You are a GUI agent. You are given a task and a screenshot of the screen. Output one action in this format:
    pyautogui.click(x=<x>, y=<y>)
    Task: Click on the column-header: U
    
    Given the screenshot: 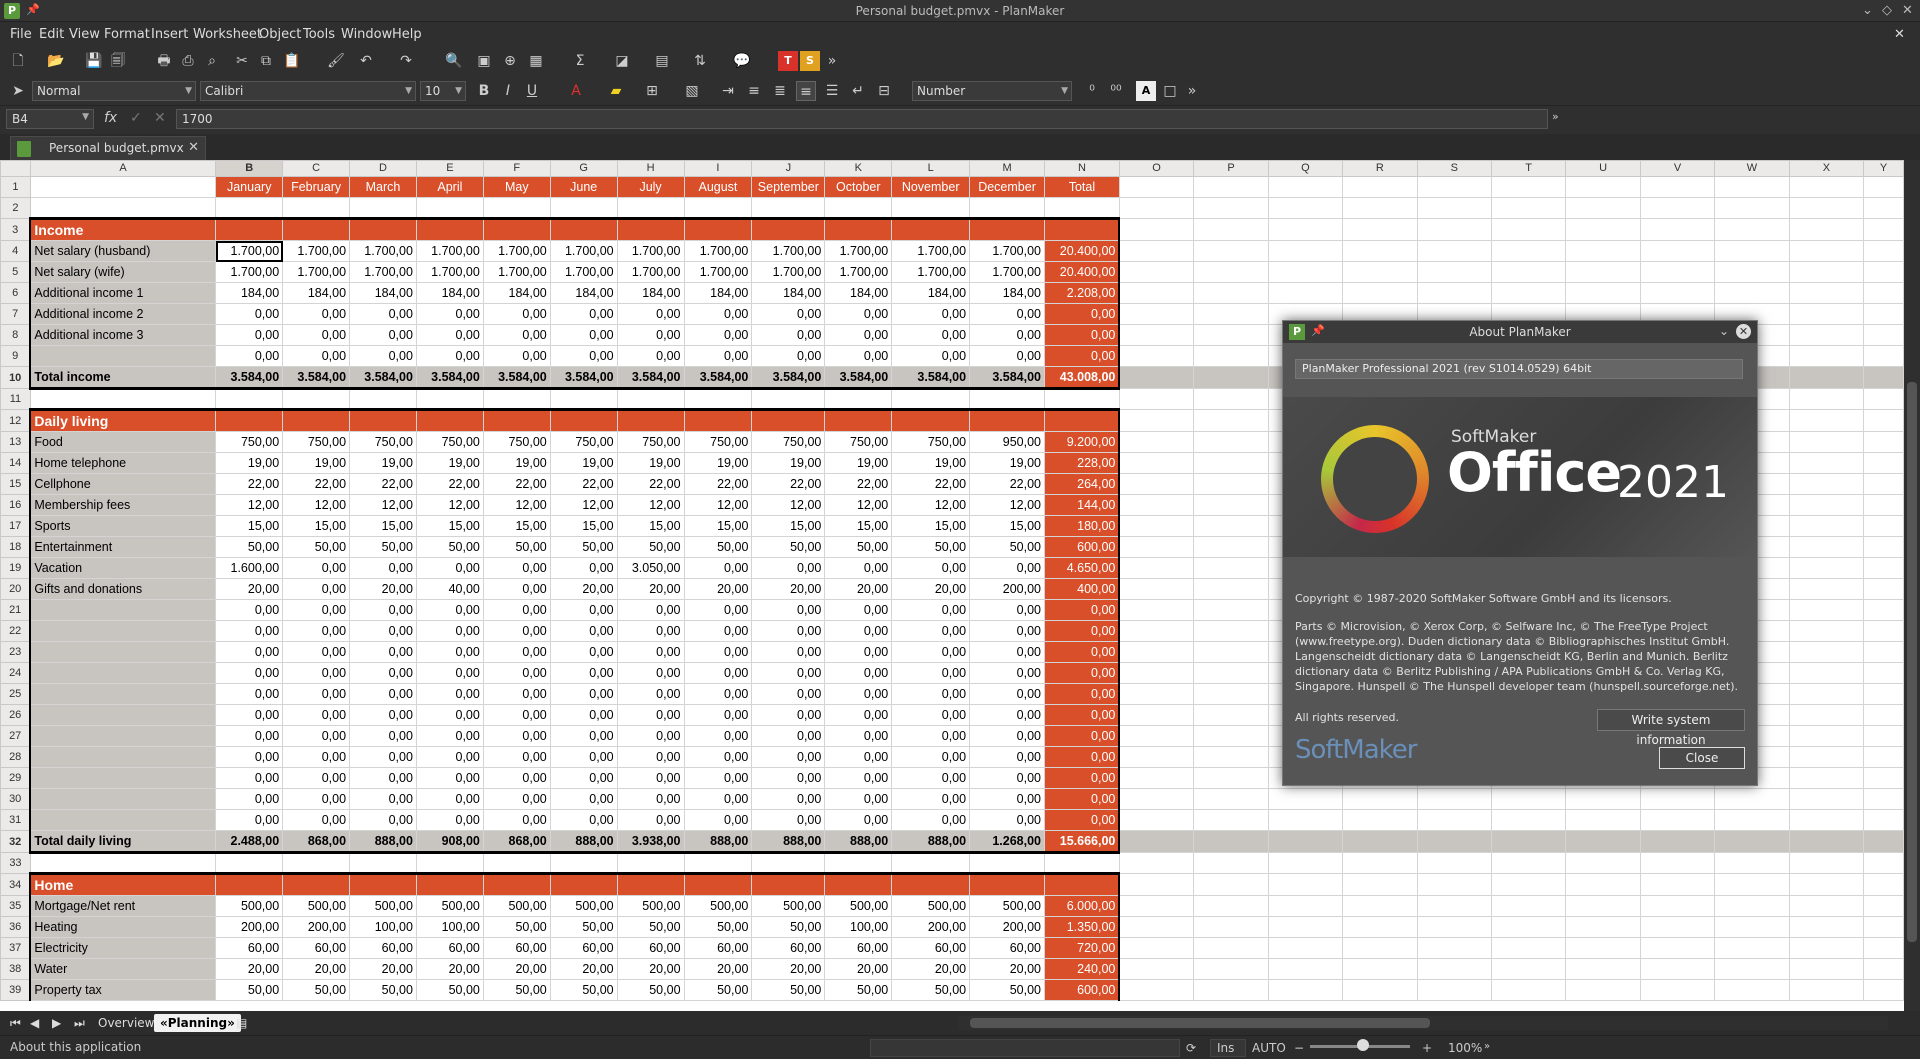 What is the action you would take?
    pyautogui.click(x=1603, y=168)
    